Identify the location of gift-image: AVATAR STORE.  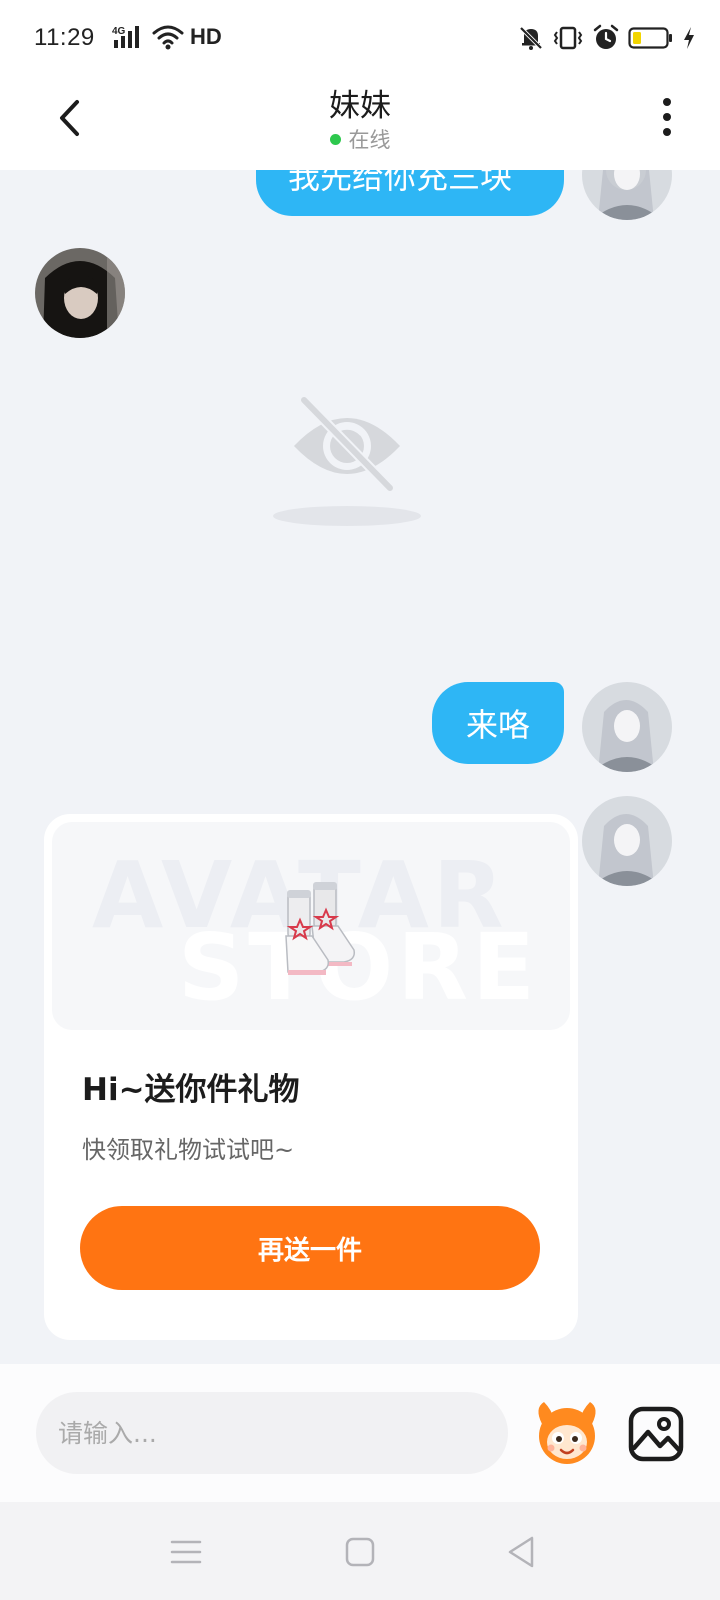
(311, 926).